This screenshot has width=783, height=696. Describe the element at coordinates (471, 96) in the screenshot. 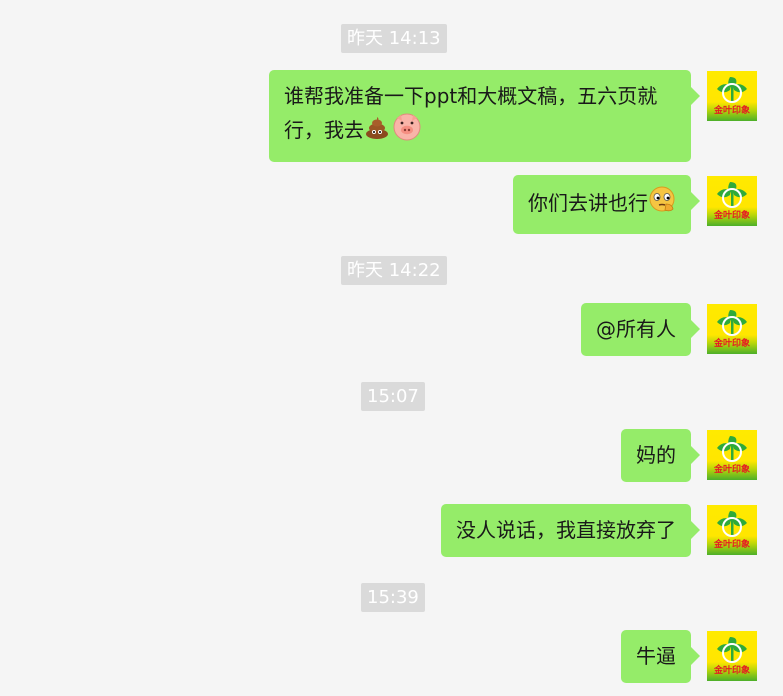

I see `message-text: 谁帮我准备一下ppt和大概文稿，五六页就` at that location.